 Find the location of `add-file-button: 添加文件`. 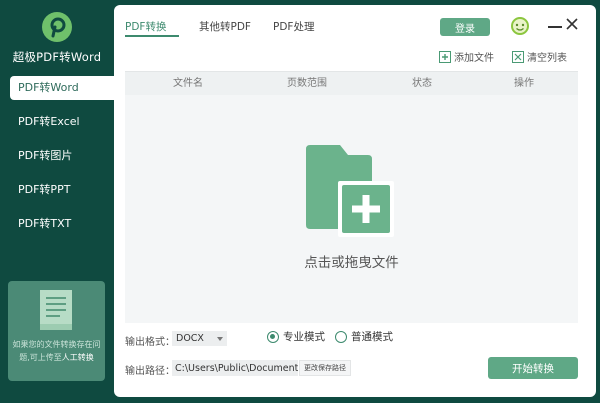

add-file-button: 添加文件 is located at coordinates (466, 56).